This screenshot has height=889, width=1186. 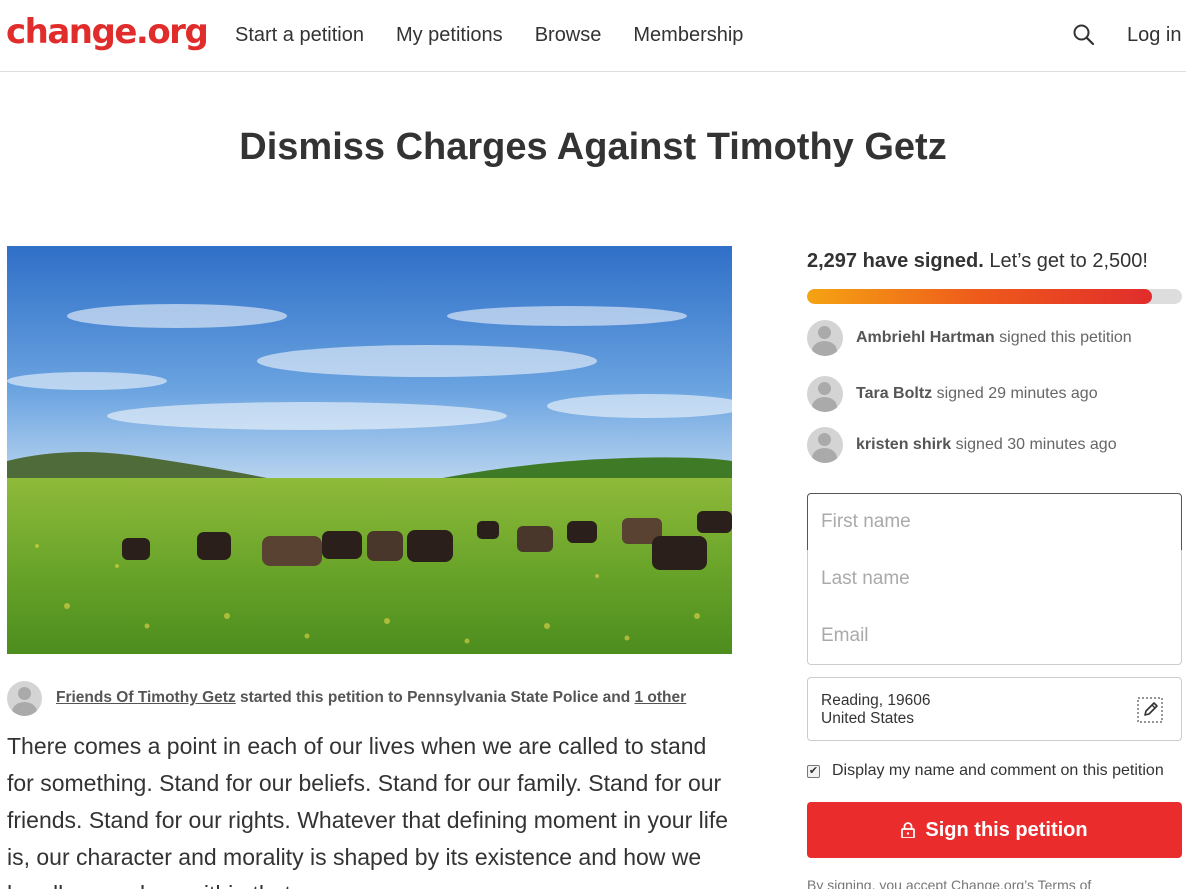 I want to click on change-org-logo: change.org, so click(x=107, y=32).